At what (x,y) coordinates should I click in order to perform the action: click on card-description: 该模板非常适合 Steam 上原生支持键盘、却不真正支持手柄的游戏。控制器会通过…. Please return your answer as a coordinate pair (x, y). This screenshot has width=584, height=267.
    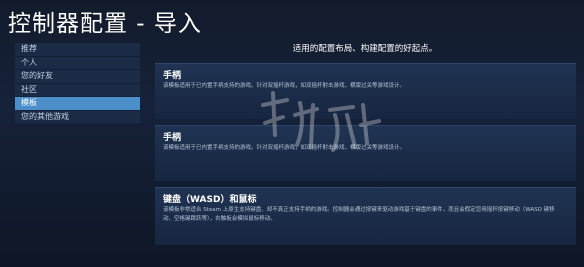
    Looking at the image, I should click on (359, 214).